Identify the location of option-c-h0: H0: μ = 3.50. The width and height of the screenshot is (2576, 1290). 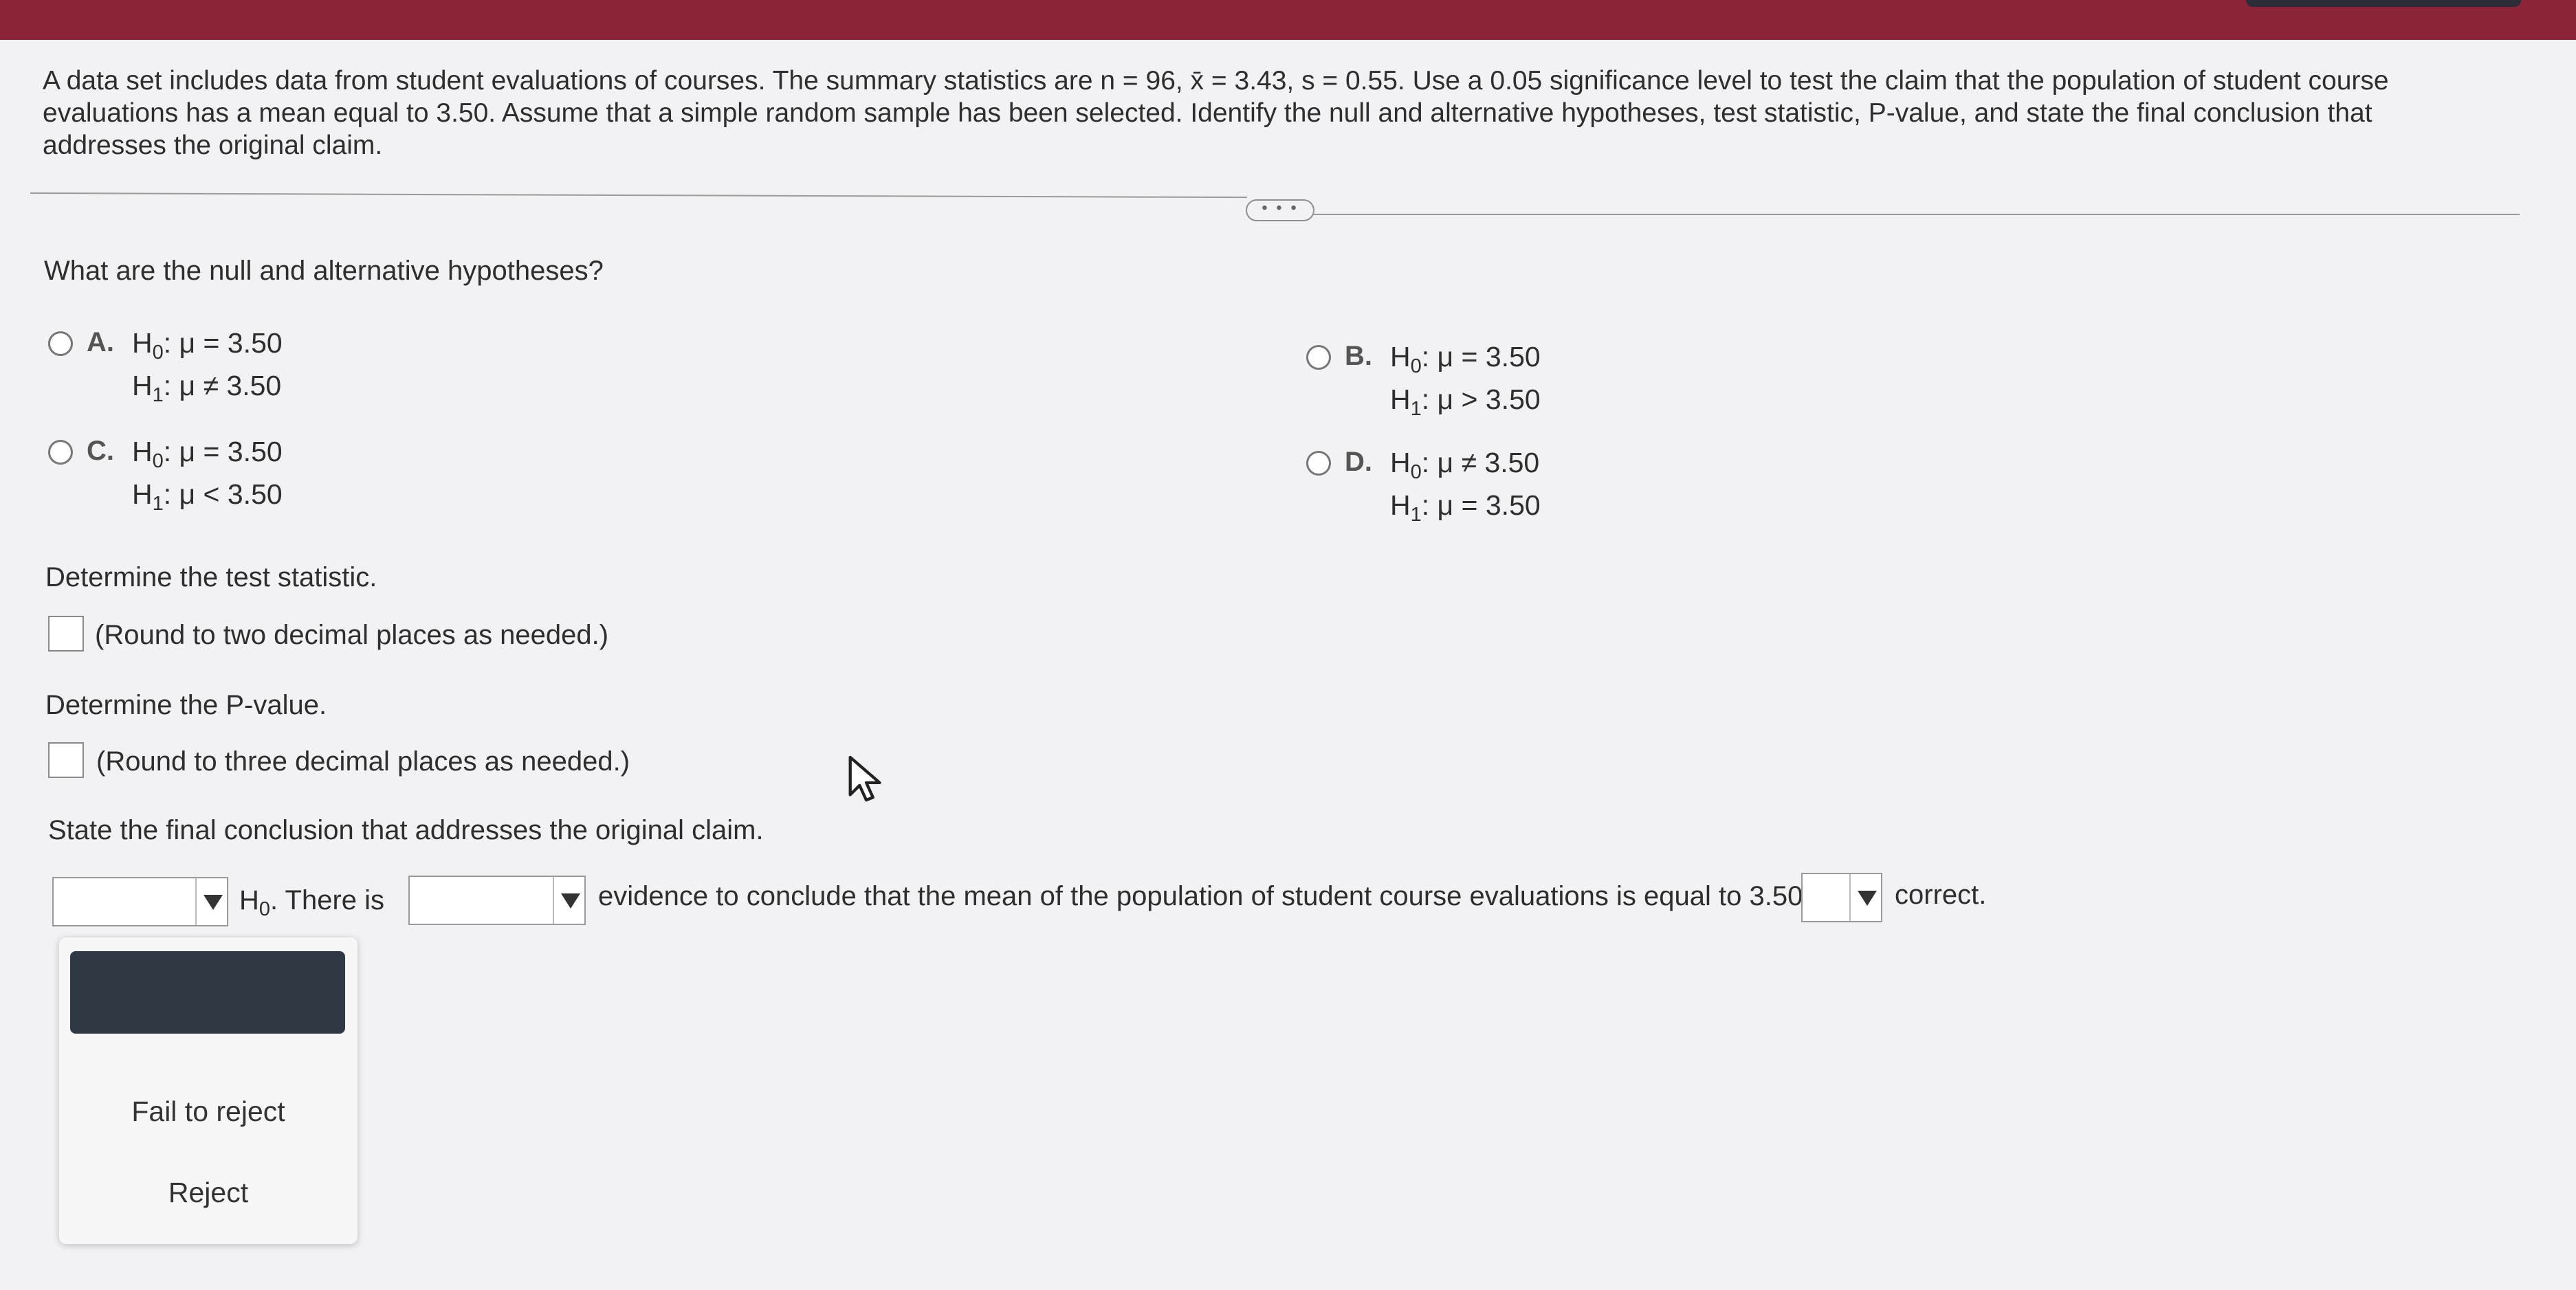
(207, 455).